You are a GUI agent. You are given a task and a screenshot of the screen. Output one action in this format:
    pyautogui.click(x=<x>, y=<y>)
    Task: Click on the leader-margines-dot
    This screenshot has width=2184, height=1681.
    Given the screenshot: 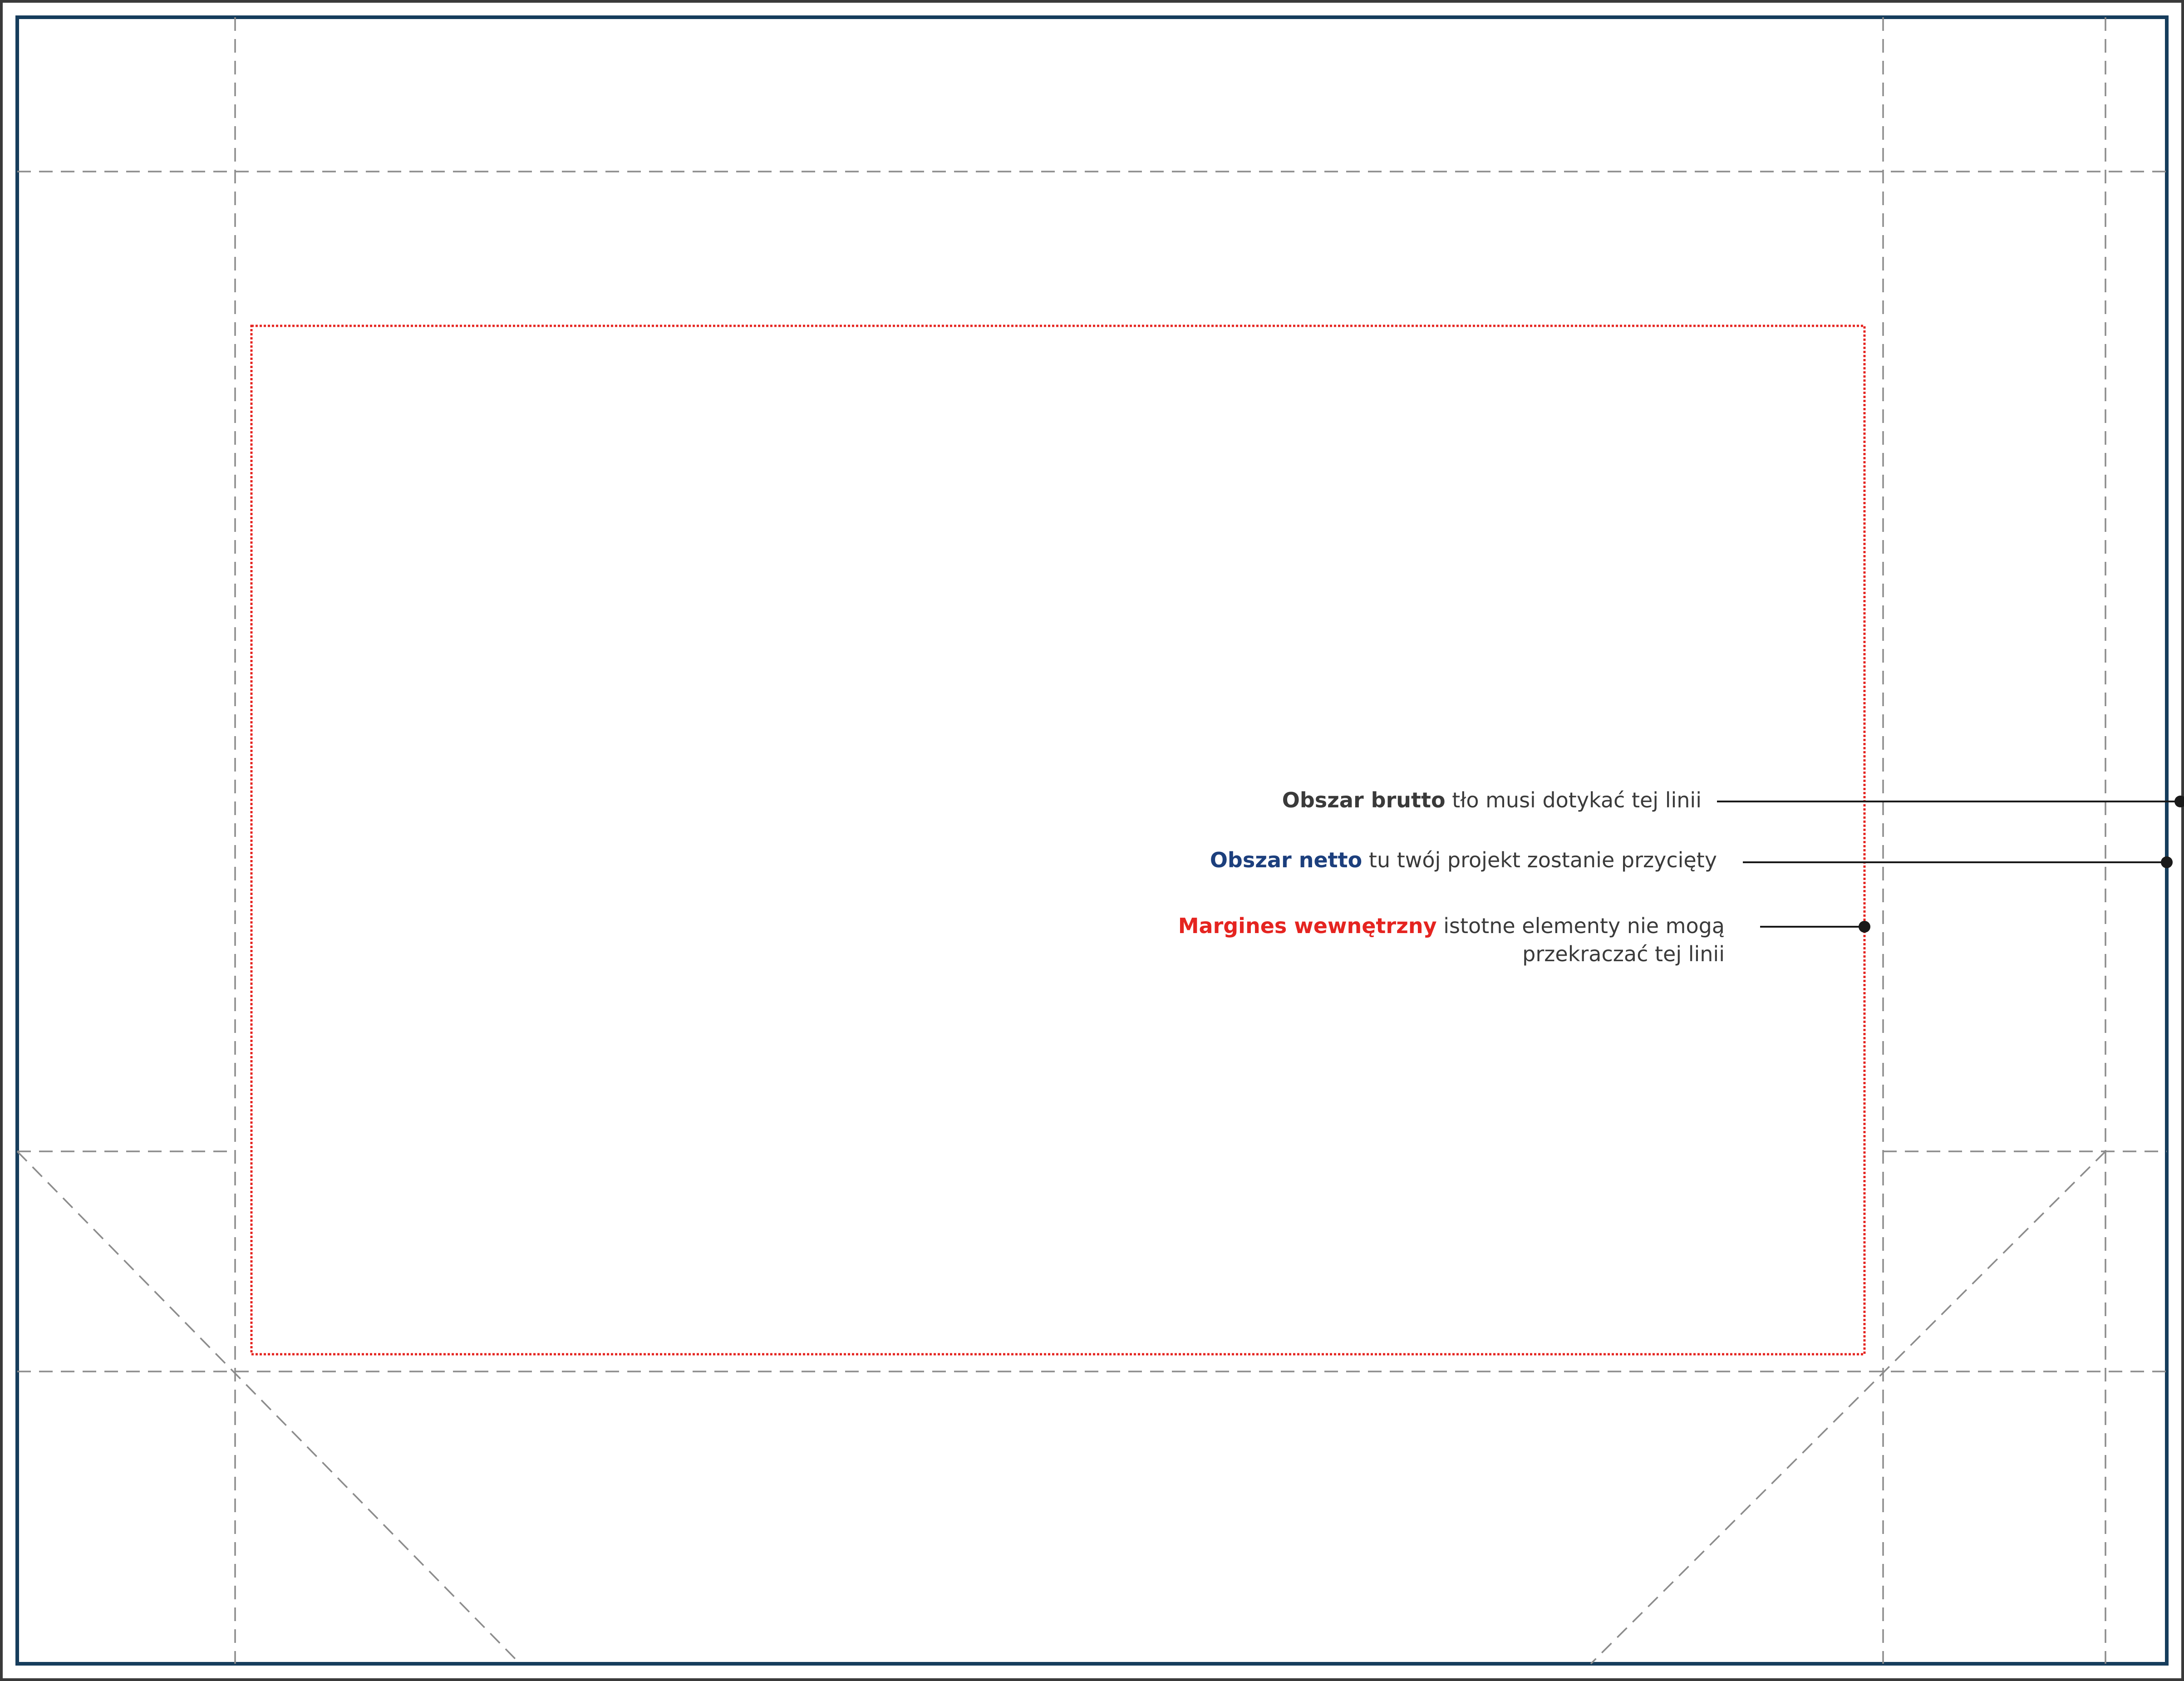 What is the action you would take?
    pyautogui.click(x=1864, y=927)
    